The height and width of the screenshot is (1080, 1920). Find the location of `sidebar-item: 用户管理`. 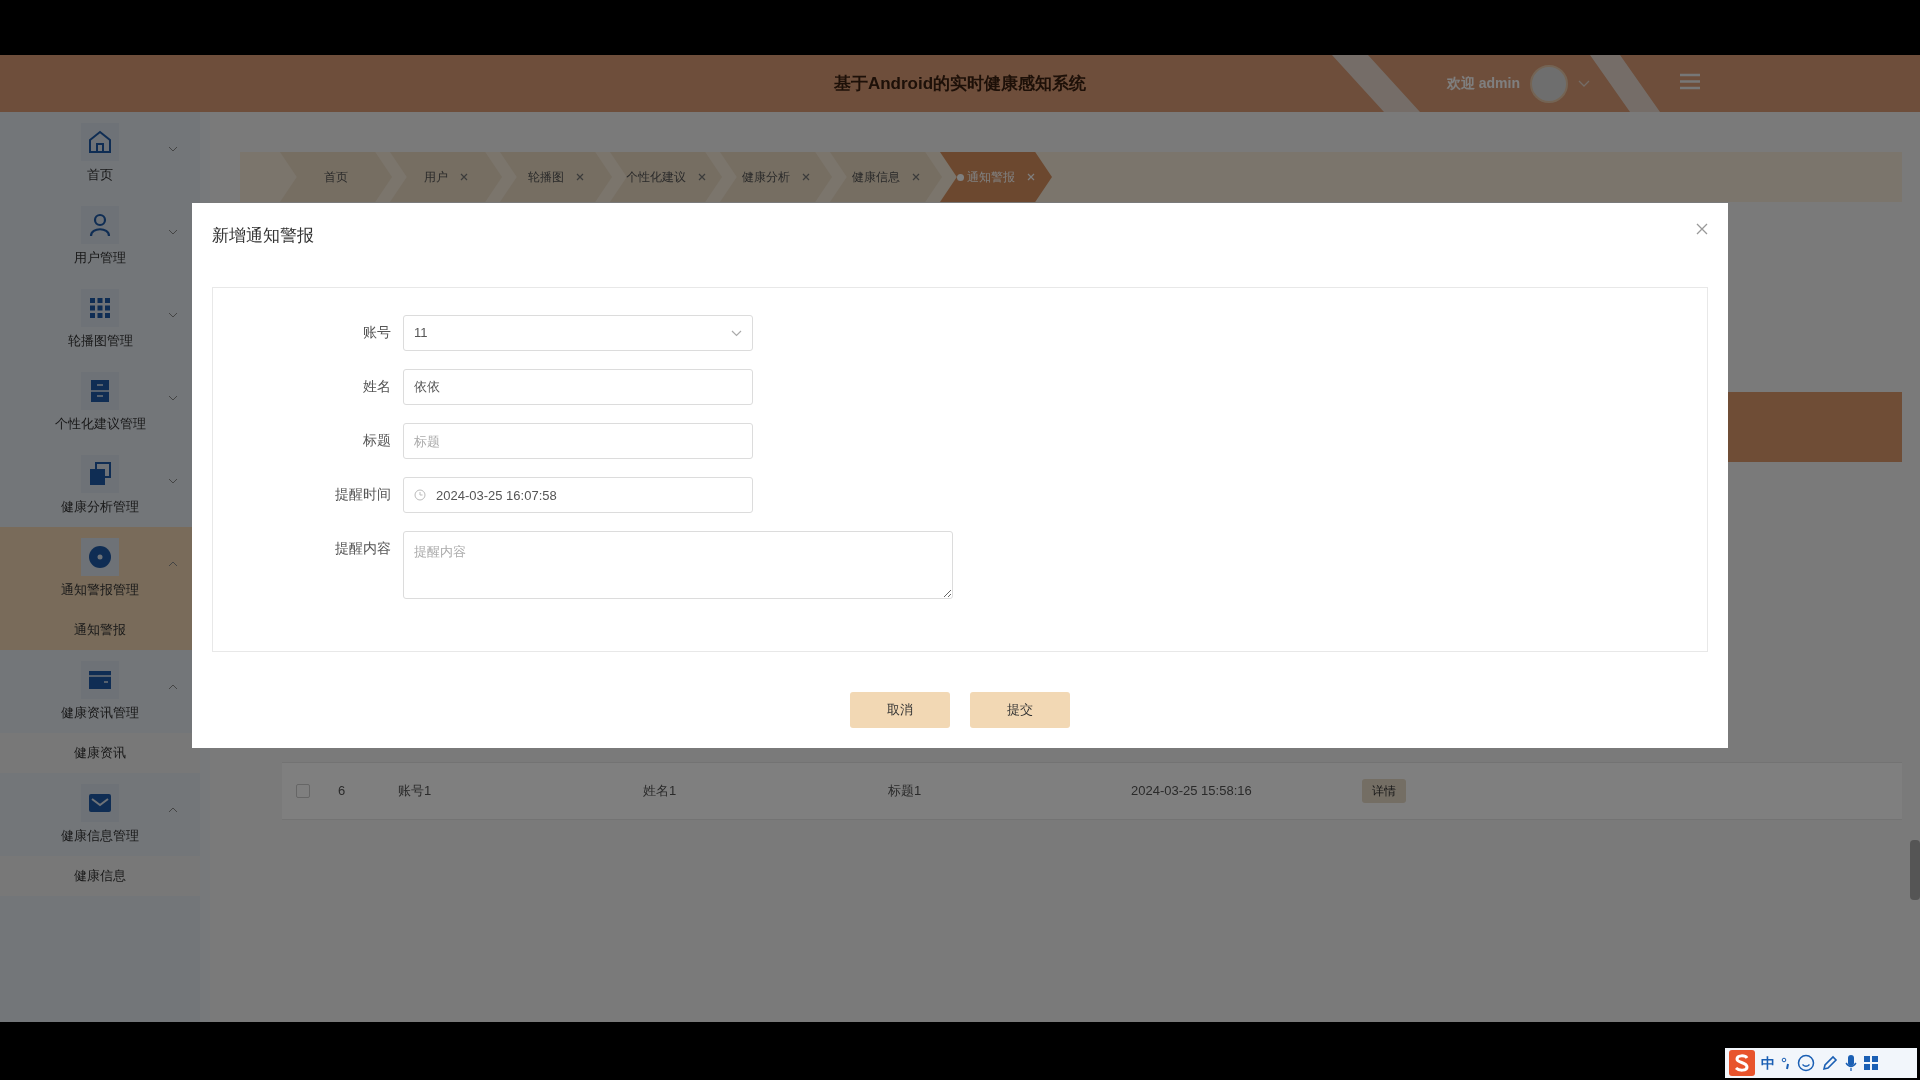

sidebar-item: 用户管理 is located at coordinates (100, 236).